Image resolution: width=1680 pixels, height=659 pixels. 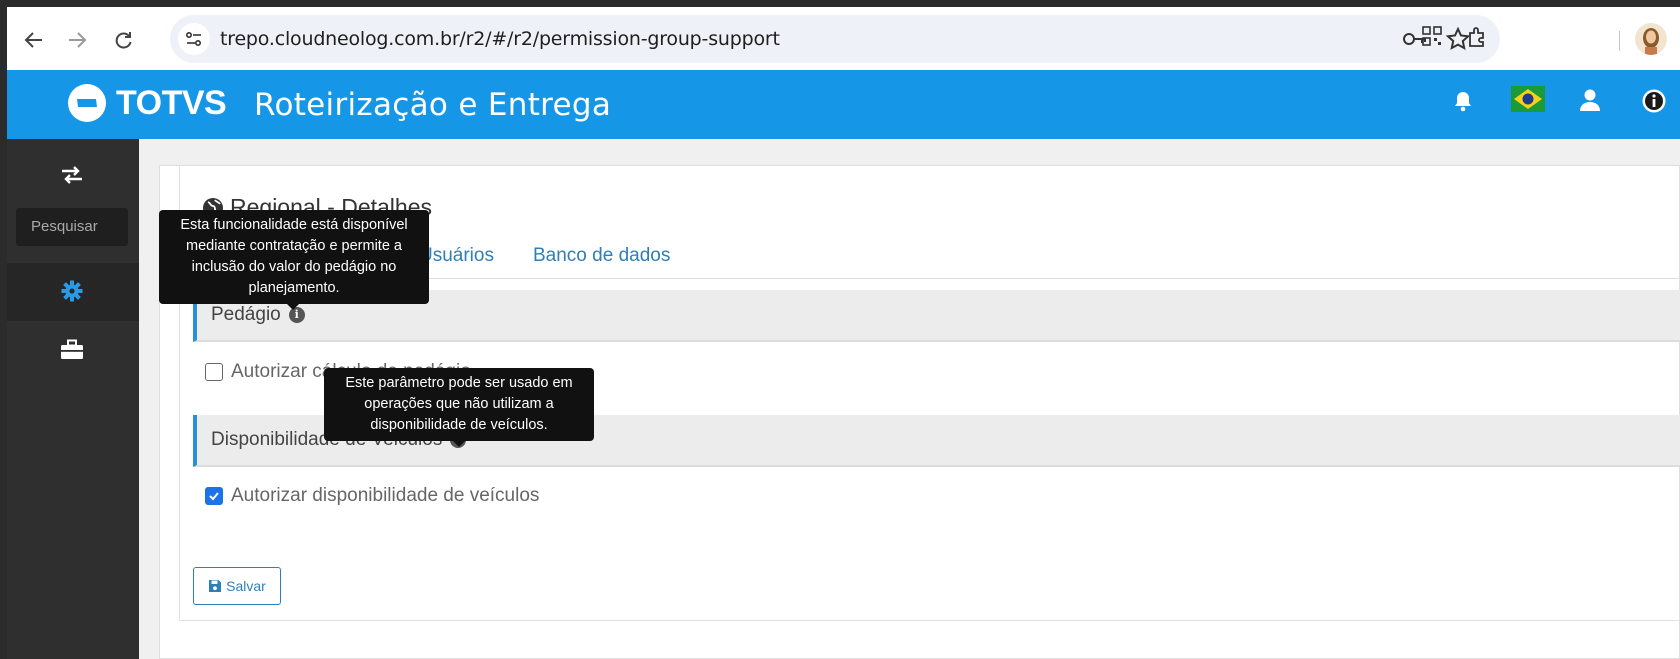 What do you see at coordinates (72, 352) in the screenshot?
I see `briefcase-icon` at bounding box center [72, 352].